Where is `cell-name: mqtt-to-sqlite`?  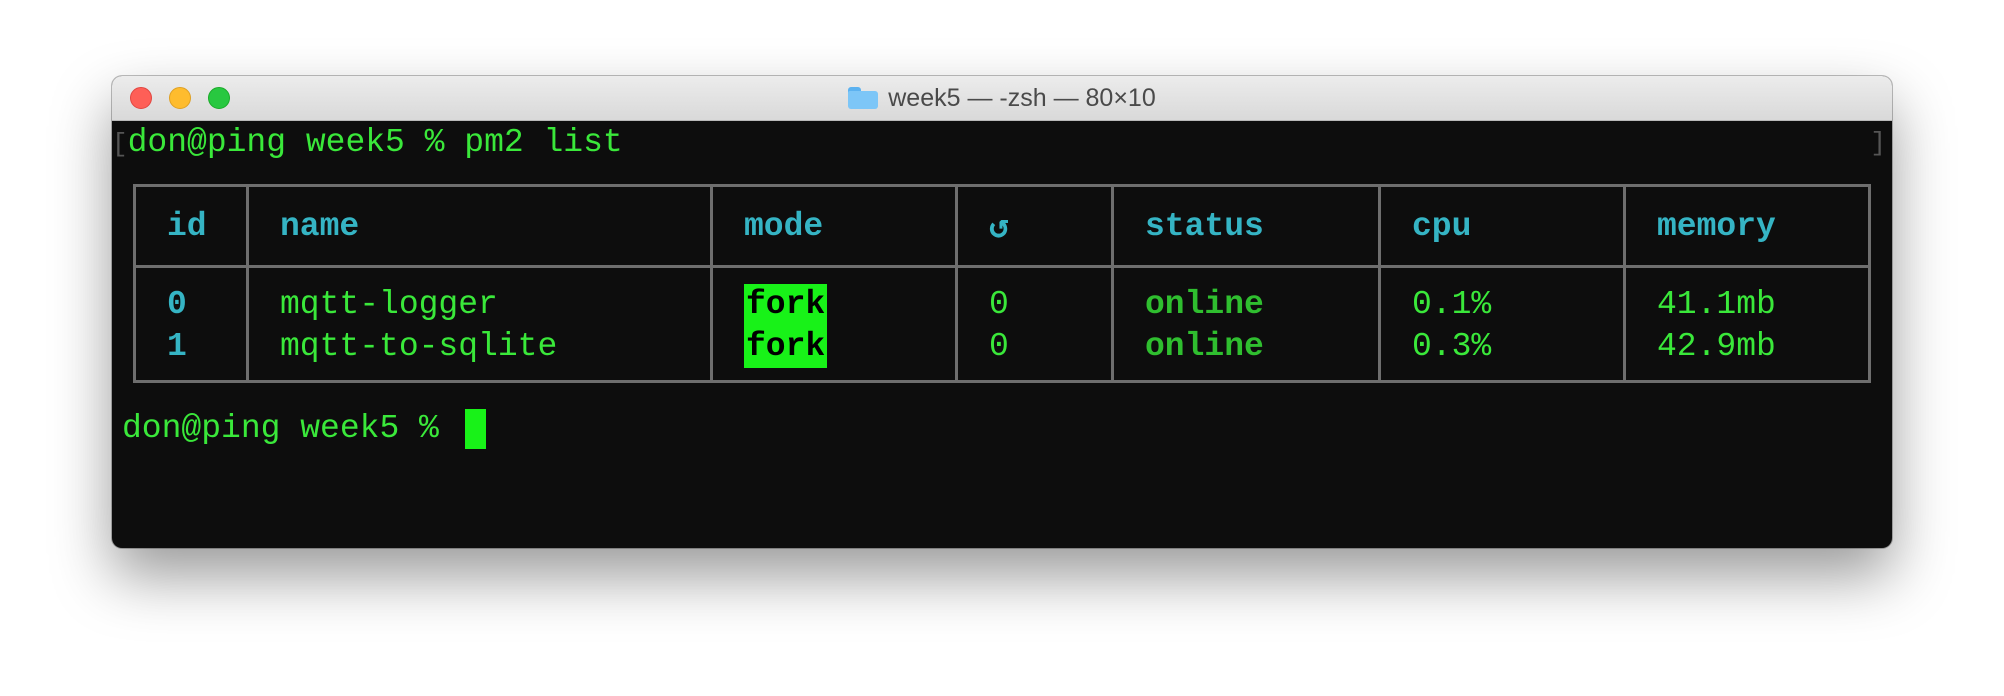 cell-name: mqtt-to-sqlite is located at coordinates (419, 346).